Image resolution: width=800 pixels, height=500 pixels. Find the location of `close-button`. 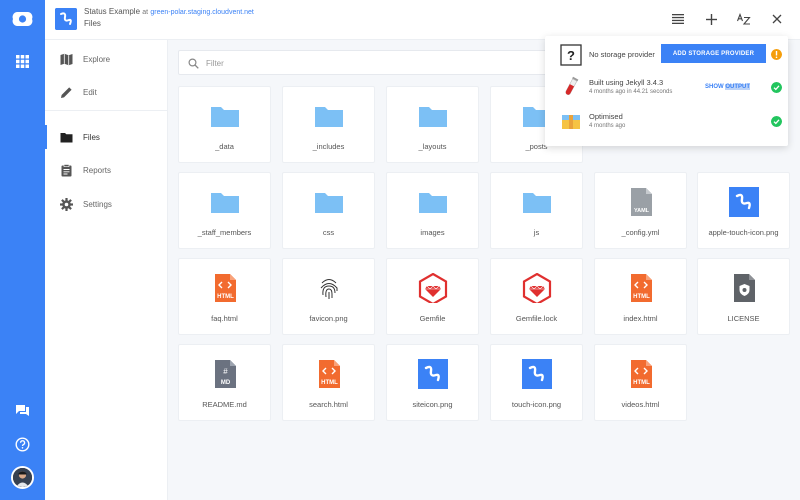

close-button is located at coordinates (777, 19).